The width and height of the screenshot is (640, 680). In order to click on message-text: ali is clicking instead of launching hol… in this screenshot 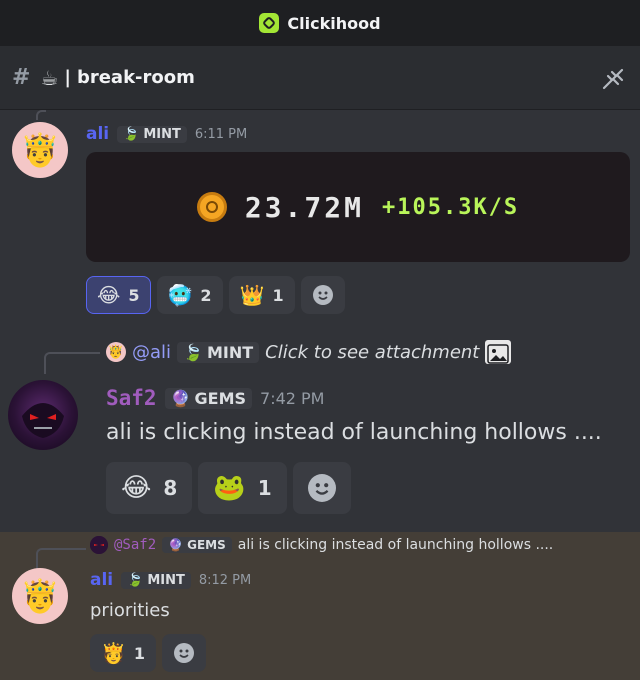, I will do `click(354, 432)`.